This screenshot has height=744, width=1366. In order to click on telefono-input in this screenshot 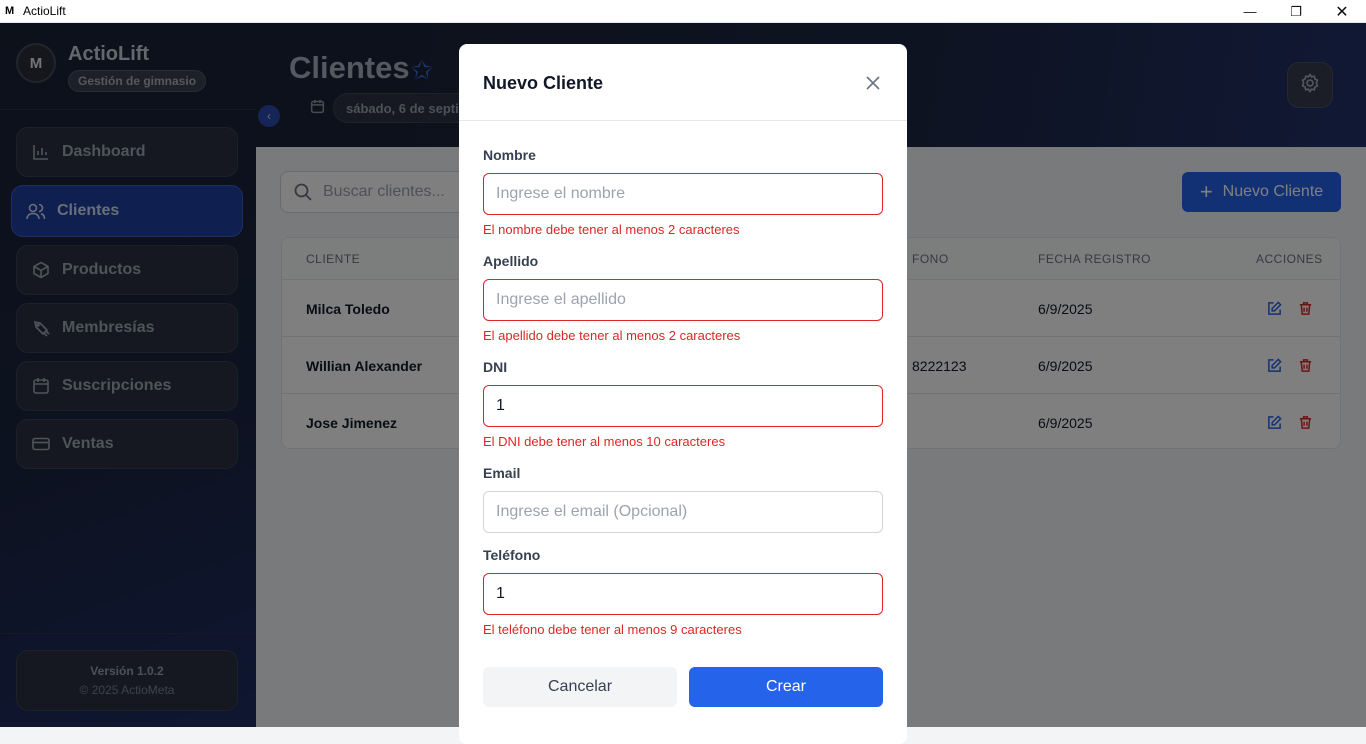, I will do `click(683, 594)`.